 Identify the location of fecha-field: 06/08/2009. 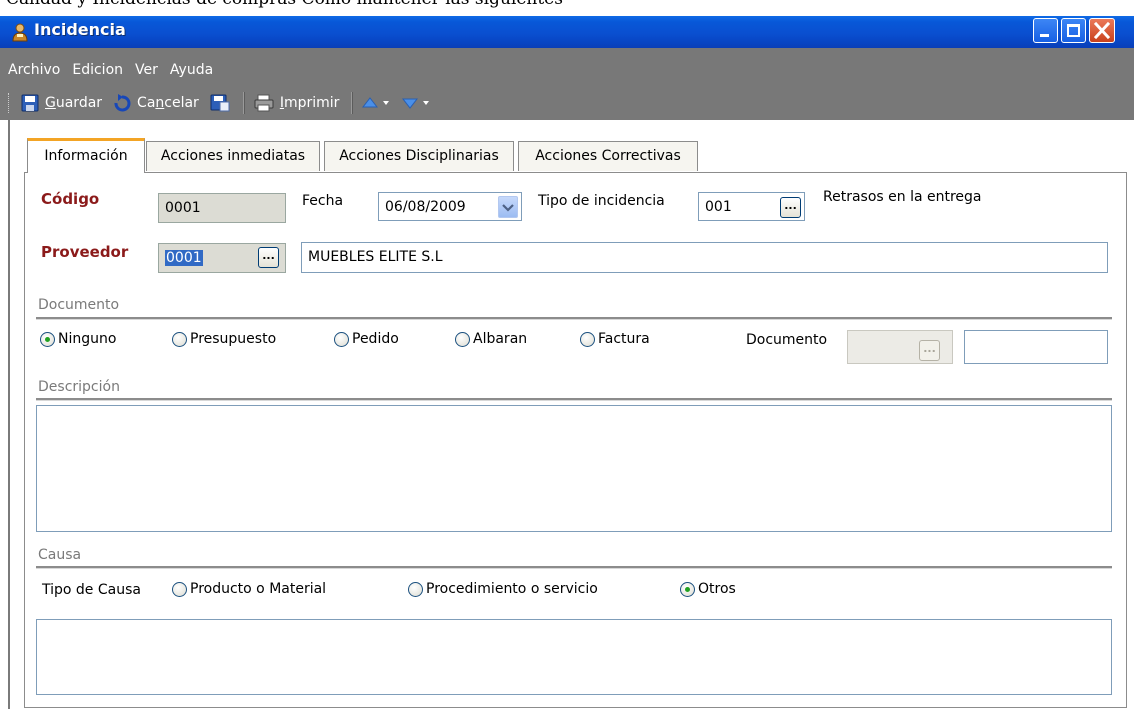
(450, 206).